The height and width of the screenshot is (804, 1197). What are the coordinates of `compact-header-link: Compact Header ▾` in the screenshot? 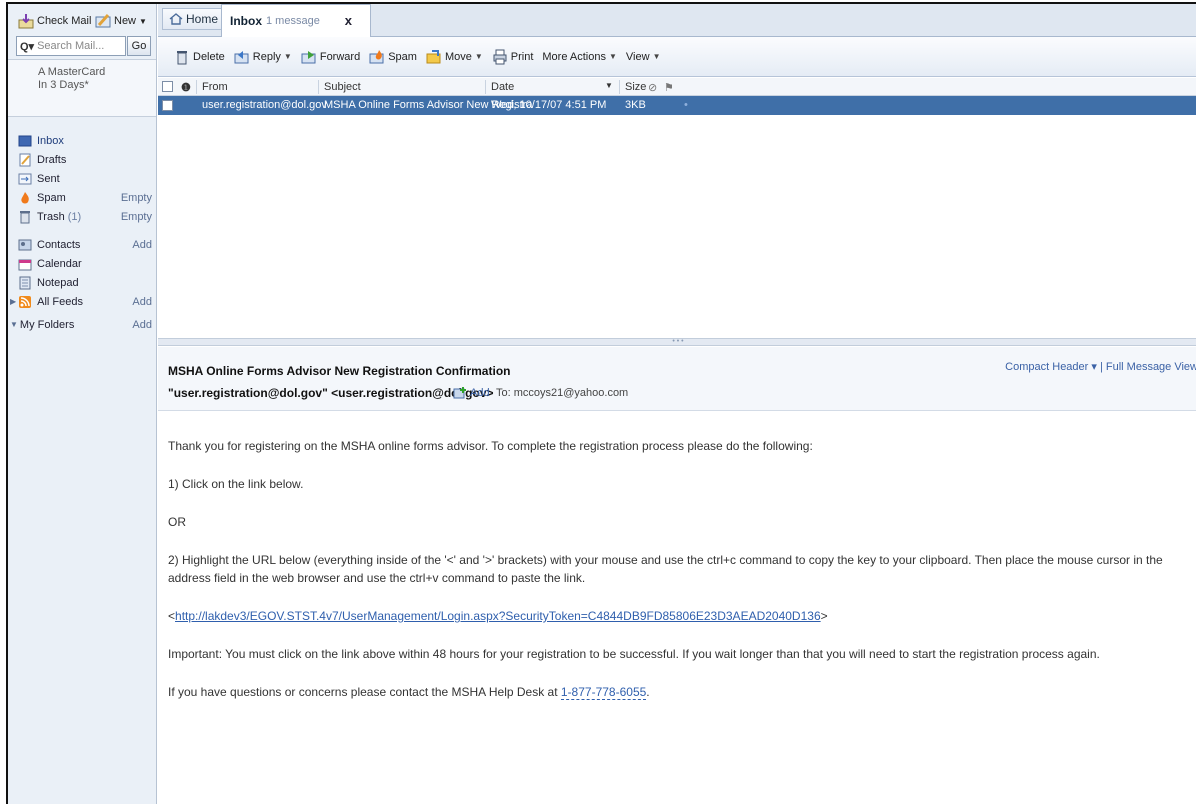 It's located at (1051, 367).